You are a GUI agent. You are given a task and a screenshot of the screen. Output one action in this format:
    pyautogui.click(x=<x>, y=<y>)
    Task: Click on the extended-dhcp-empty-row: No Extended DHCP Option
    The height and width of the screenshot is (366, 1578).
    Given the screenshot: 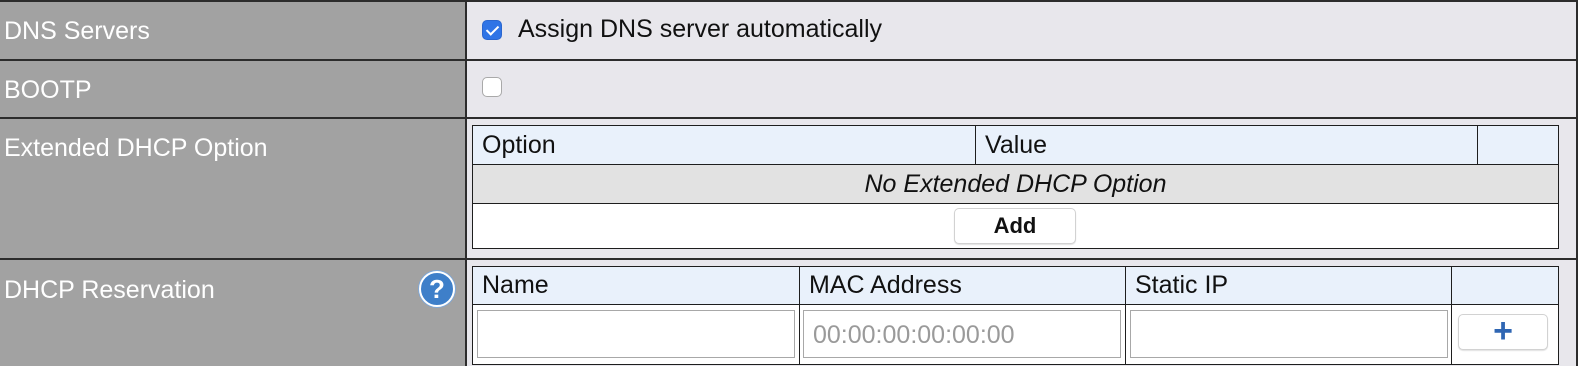 What is the action you would take?
    pyautogui.click(x=1015, y=184)
    